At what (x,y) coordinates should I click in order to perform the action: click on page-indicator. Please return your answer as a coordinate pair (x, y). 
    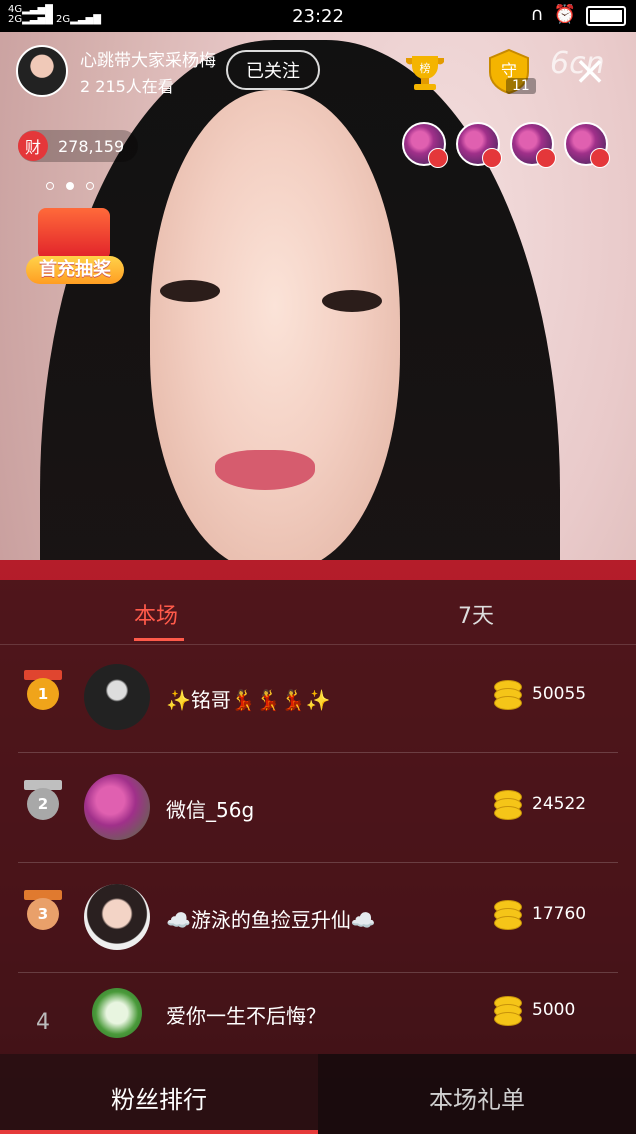
    Looking at the image, I should click on (70, 186).